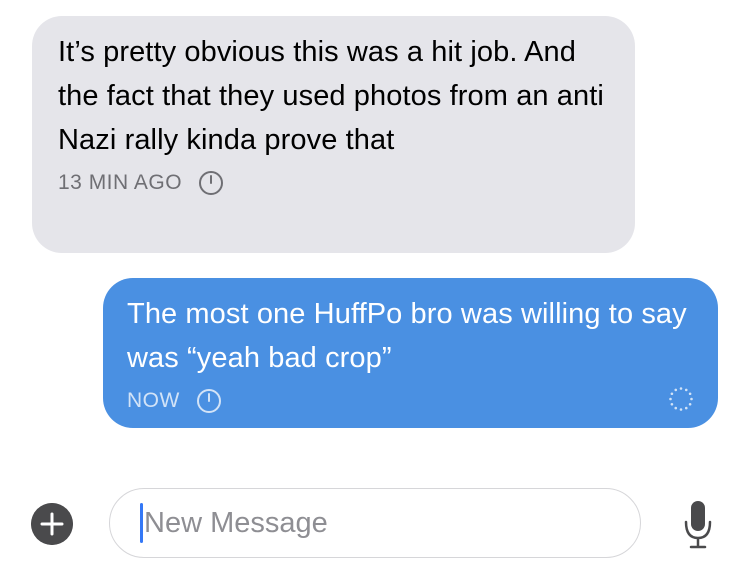 Image resolution: width=748 pixels, height=570 pixels. What do you see at coordinates (153, 400) in the screenshot?
I see `message-timestamp: NOW` at bounding box center [153, 400].